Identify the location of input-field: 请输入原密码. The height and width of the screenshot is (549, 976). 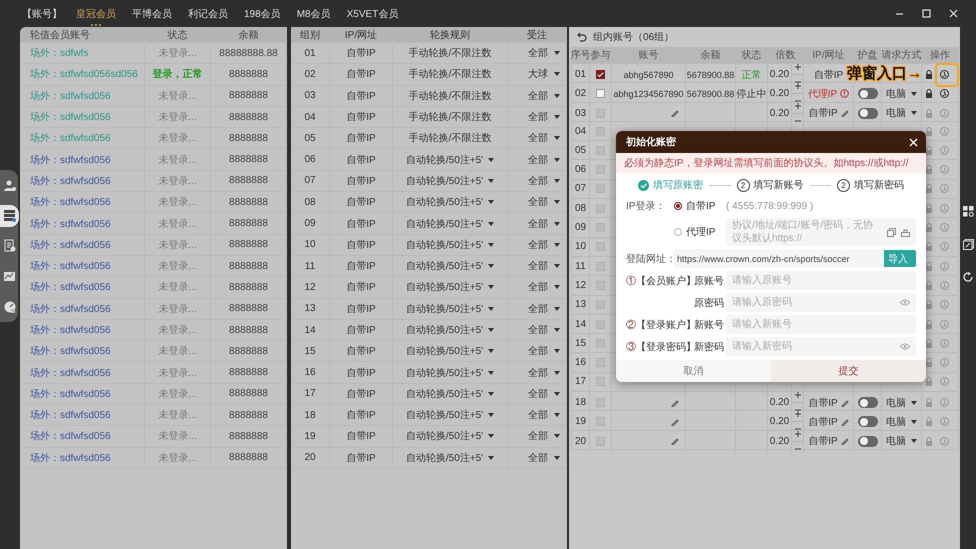
(821, 302).